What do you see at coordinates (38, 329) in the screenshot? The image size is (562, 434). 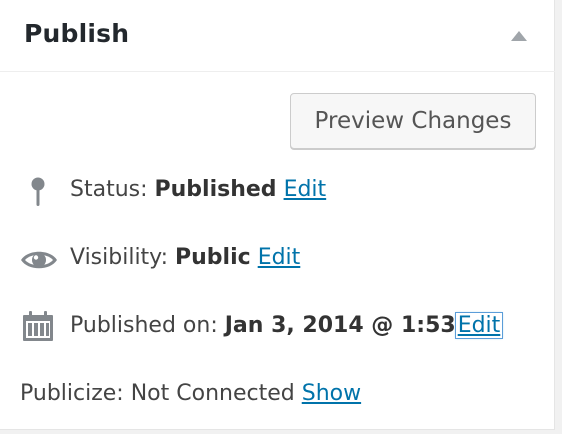 I see `calendar-icon` at bounding box center [38, 329].